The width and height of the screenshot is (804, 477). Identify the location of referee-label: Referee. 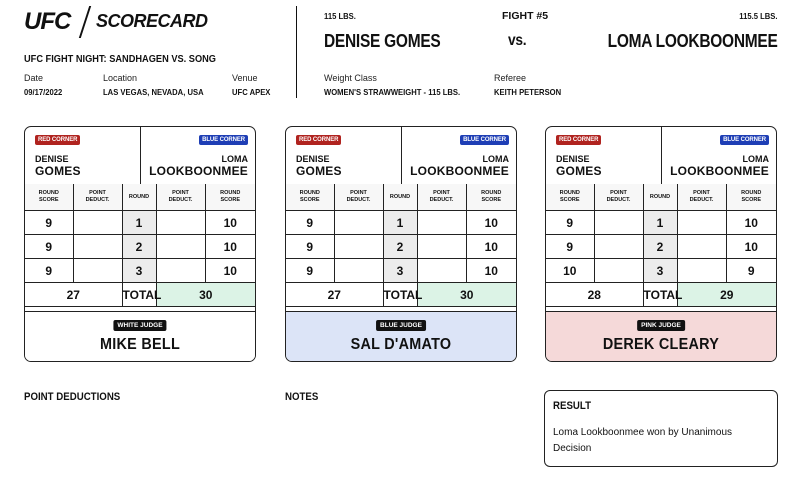
(510, 78).